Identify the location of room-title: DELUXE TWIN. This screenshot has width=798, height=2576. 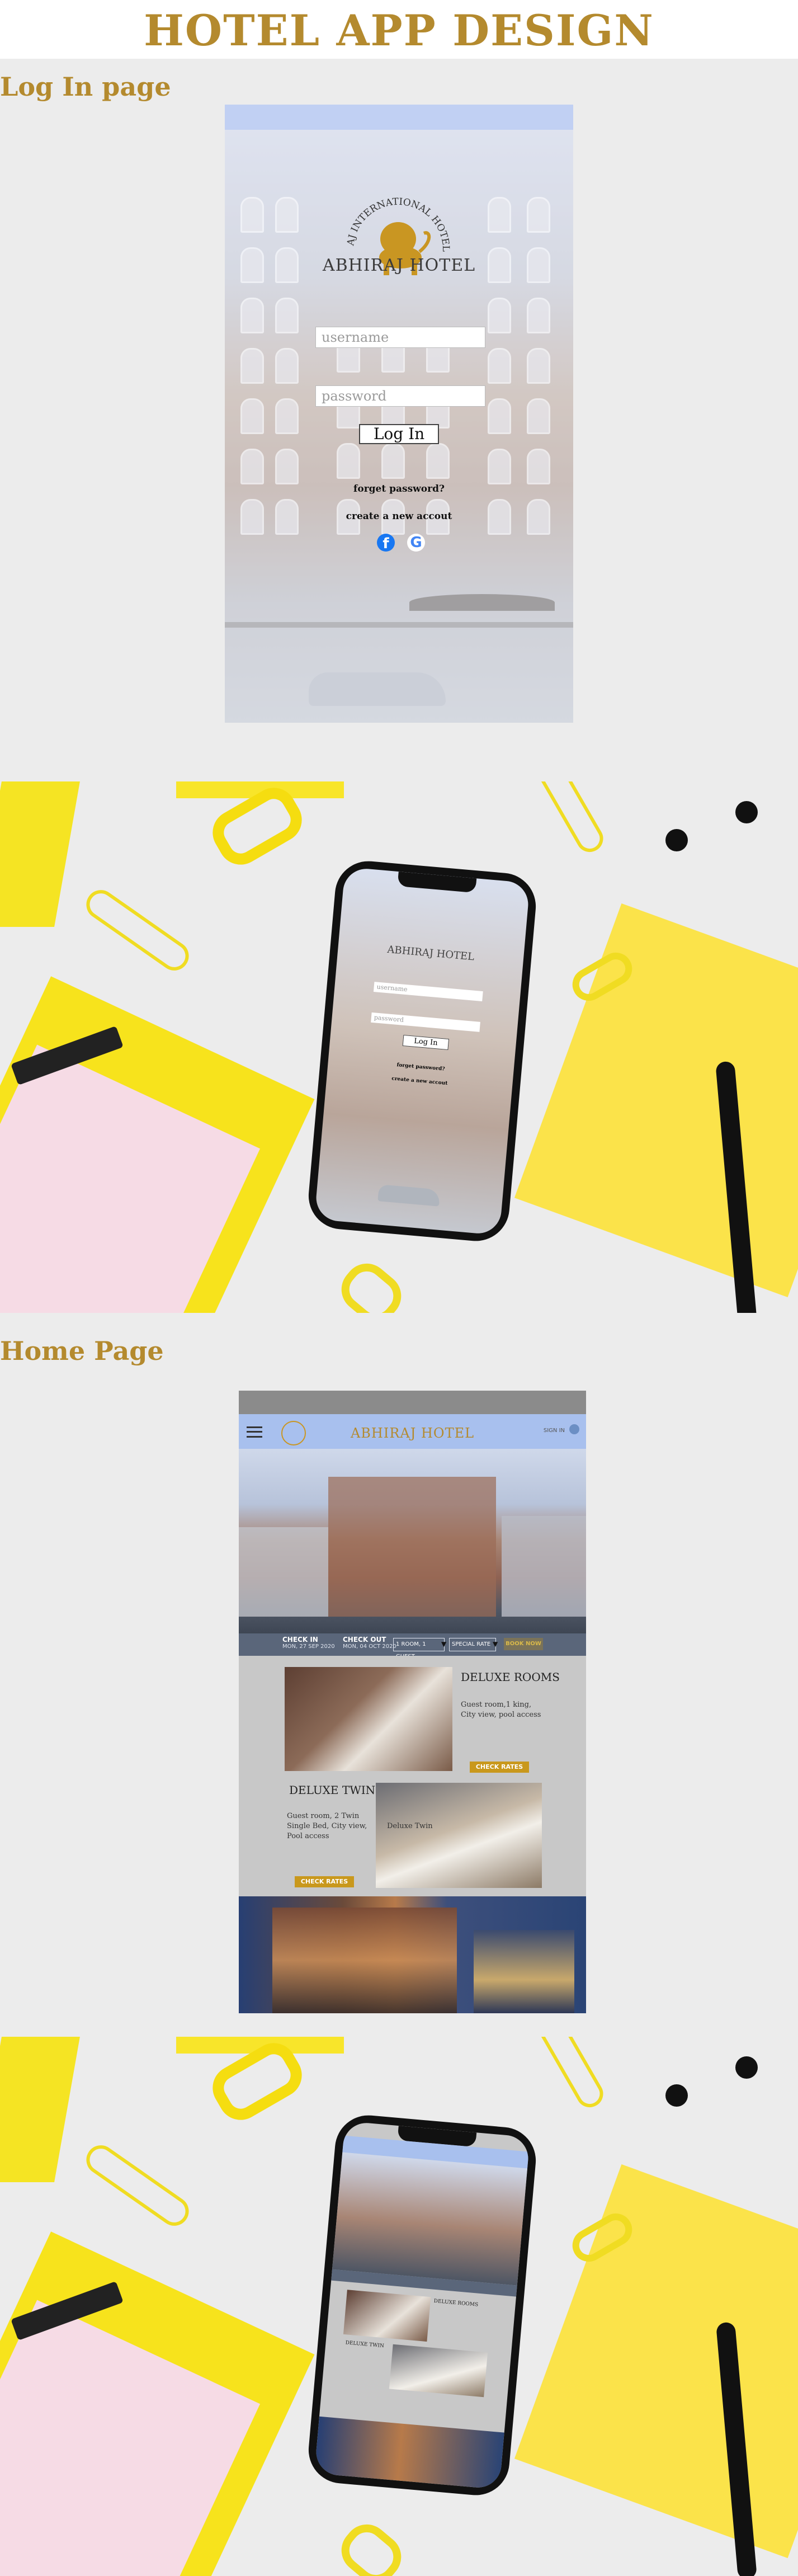
(332, 1790).